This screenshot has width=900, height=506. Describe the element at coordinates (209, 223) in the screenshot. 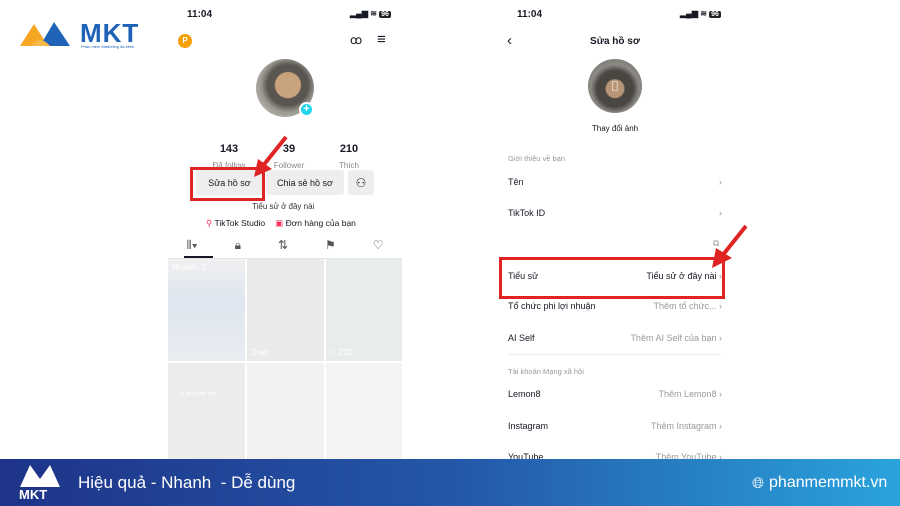

I see `studio-icon: ⚲` at that location.